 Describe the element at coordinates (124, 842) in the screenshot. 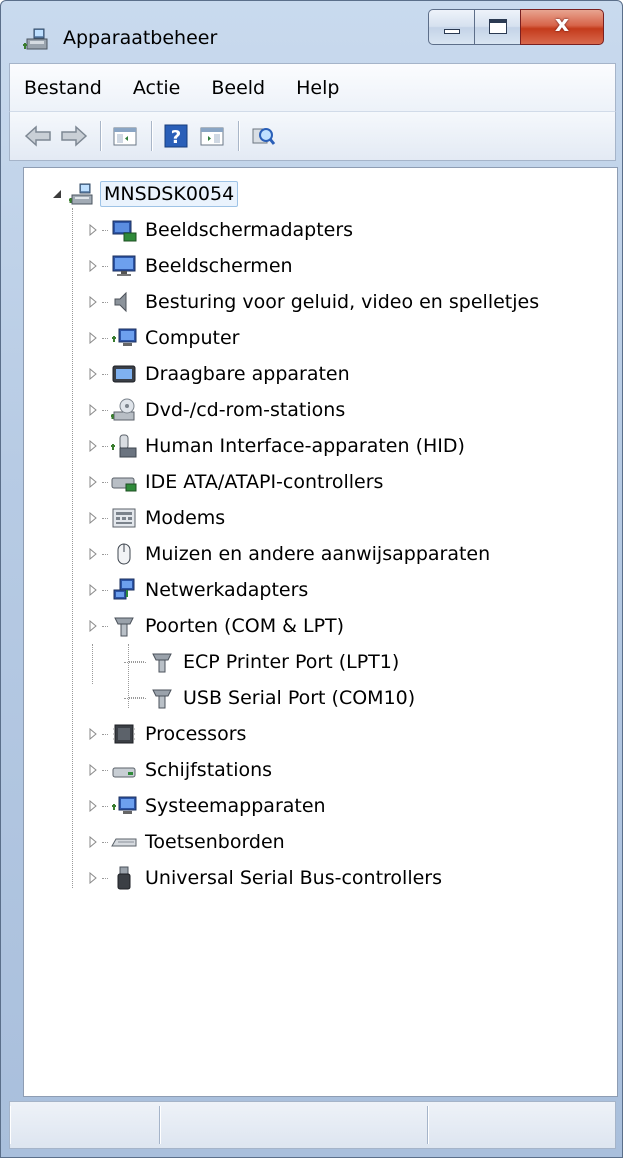

I see `keyboard-icon` at that location.